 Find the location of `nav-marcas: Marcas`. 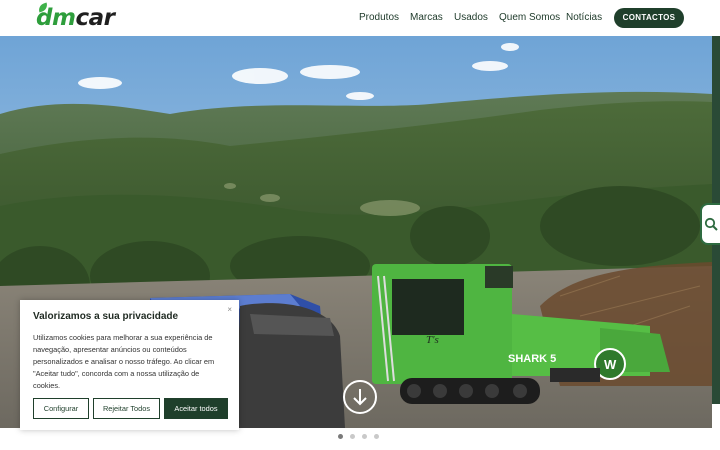

nav-marcas: Marcas is located at coordinates (426, 17).